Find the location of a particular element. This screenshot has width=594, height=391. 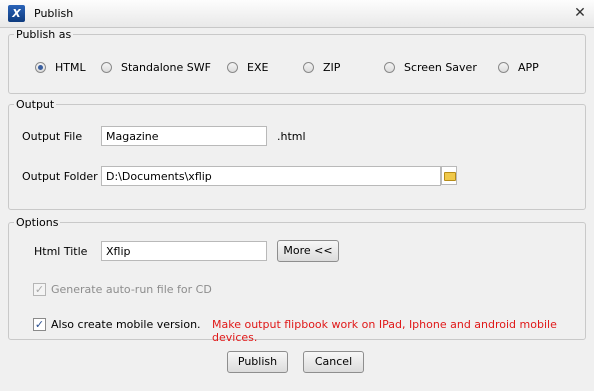

publish-button: Publish is located at coordinates (257, 362).